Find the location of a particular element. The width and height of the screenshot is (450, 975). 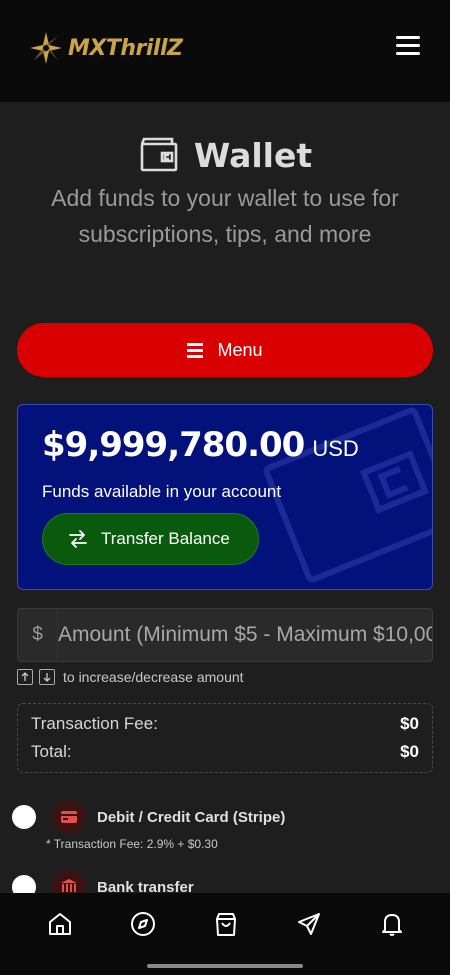

arrow-up-key-icon is located at coordinates (25, 677).